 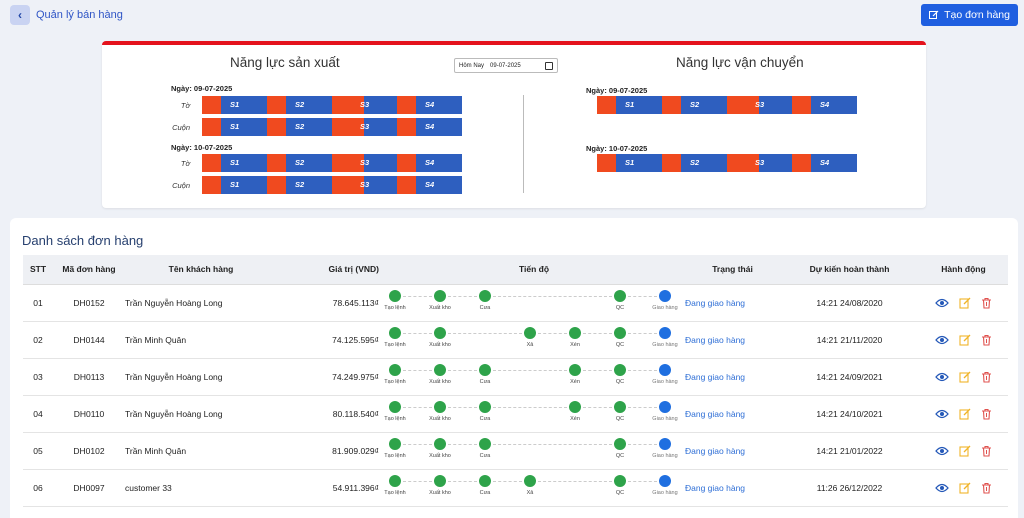 I want to click on progress-track: Tạo lệnh Xuất kho Cưa Xén QC Giao hàng, so click(x=534, y=377).